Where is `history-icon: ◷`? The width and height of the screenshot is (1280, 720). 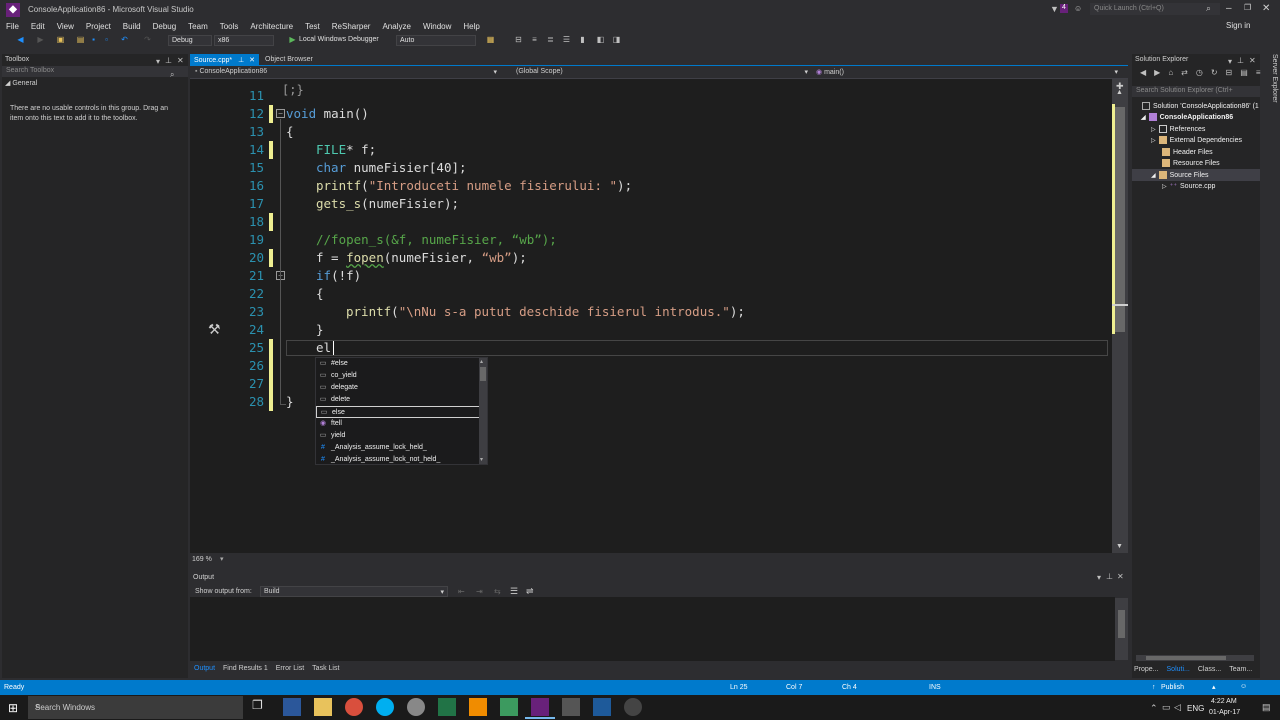
history-icon: ◷ is located at coordinates (1199, 73).